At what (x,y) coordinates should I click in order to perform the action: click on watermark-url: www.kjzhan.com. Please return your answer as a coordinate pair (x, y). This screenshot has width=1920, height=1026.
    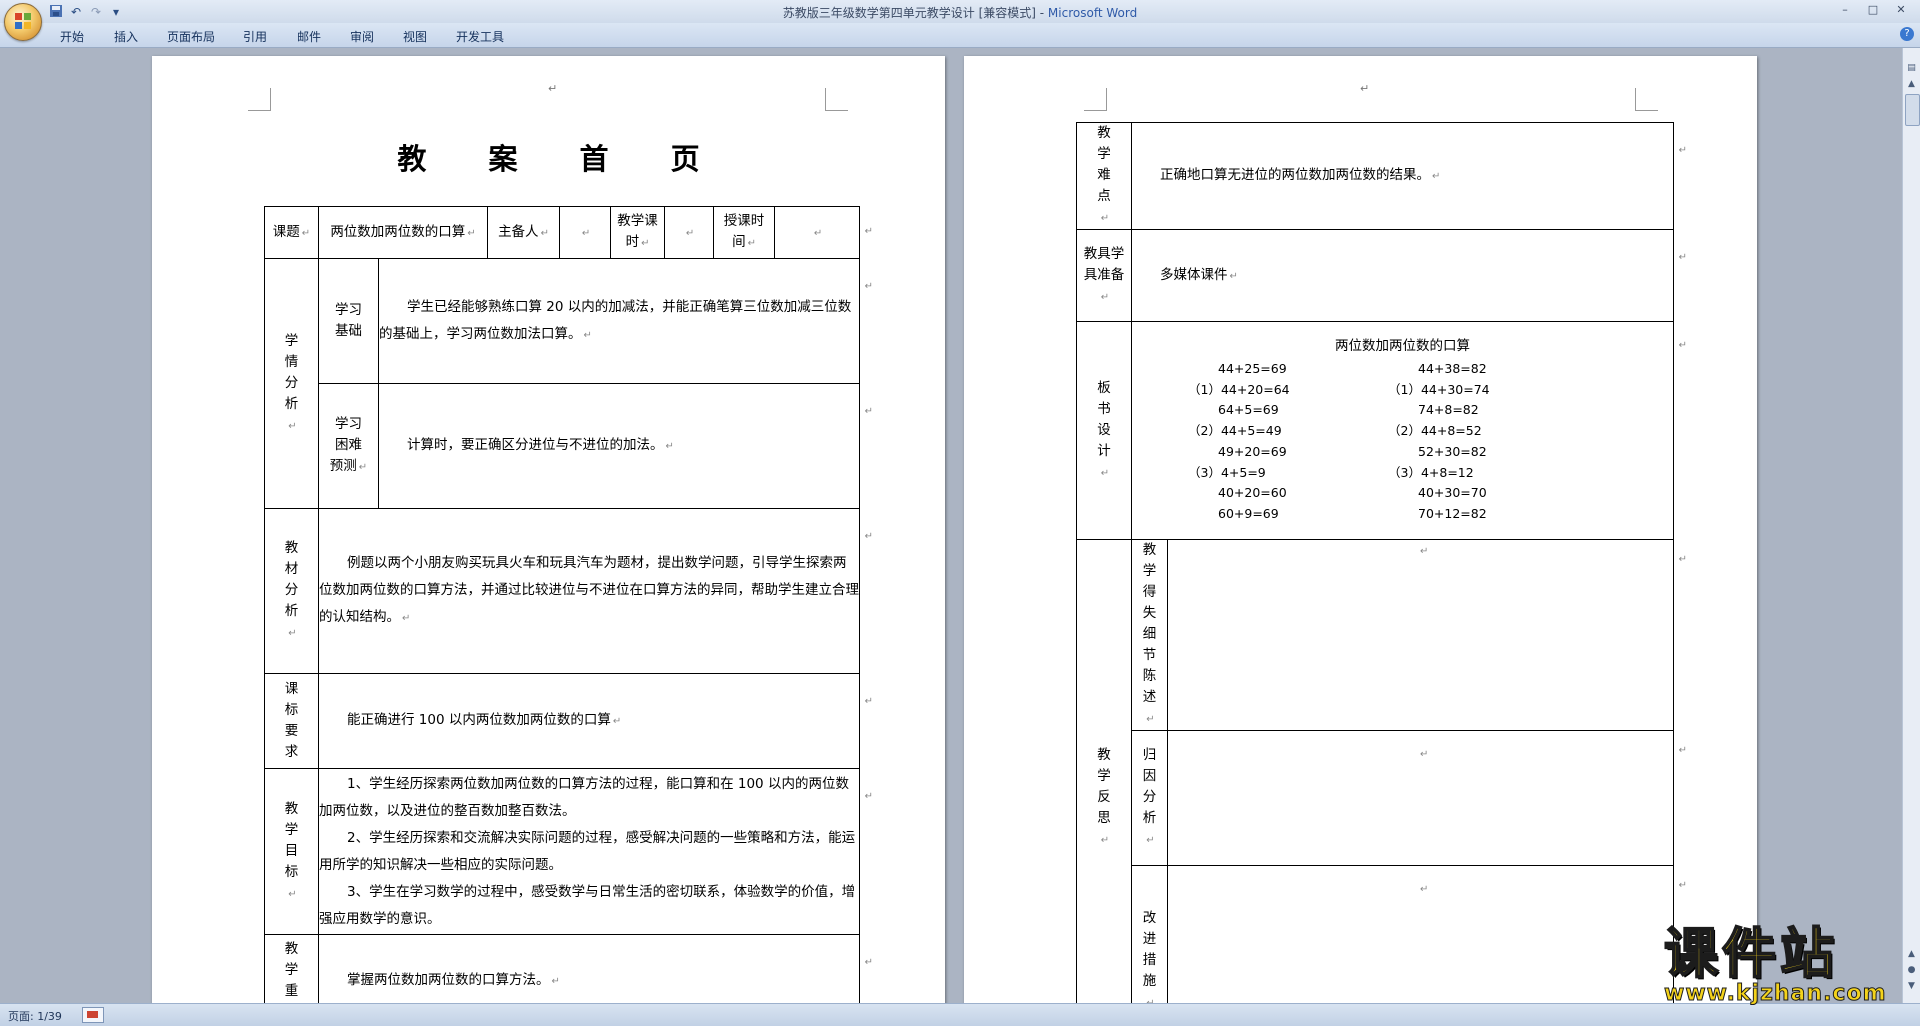
    Looking at the image, I should click on (1775, 993).